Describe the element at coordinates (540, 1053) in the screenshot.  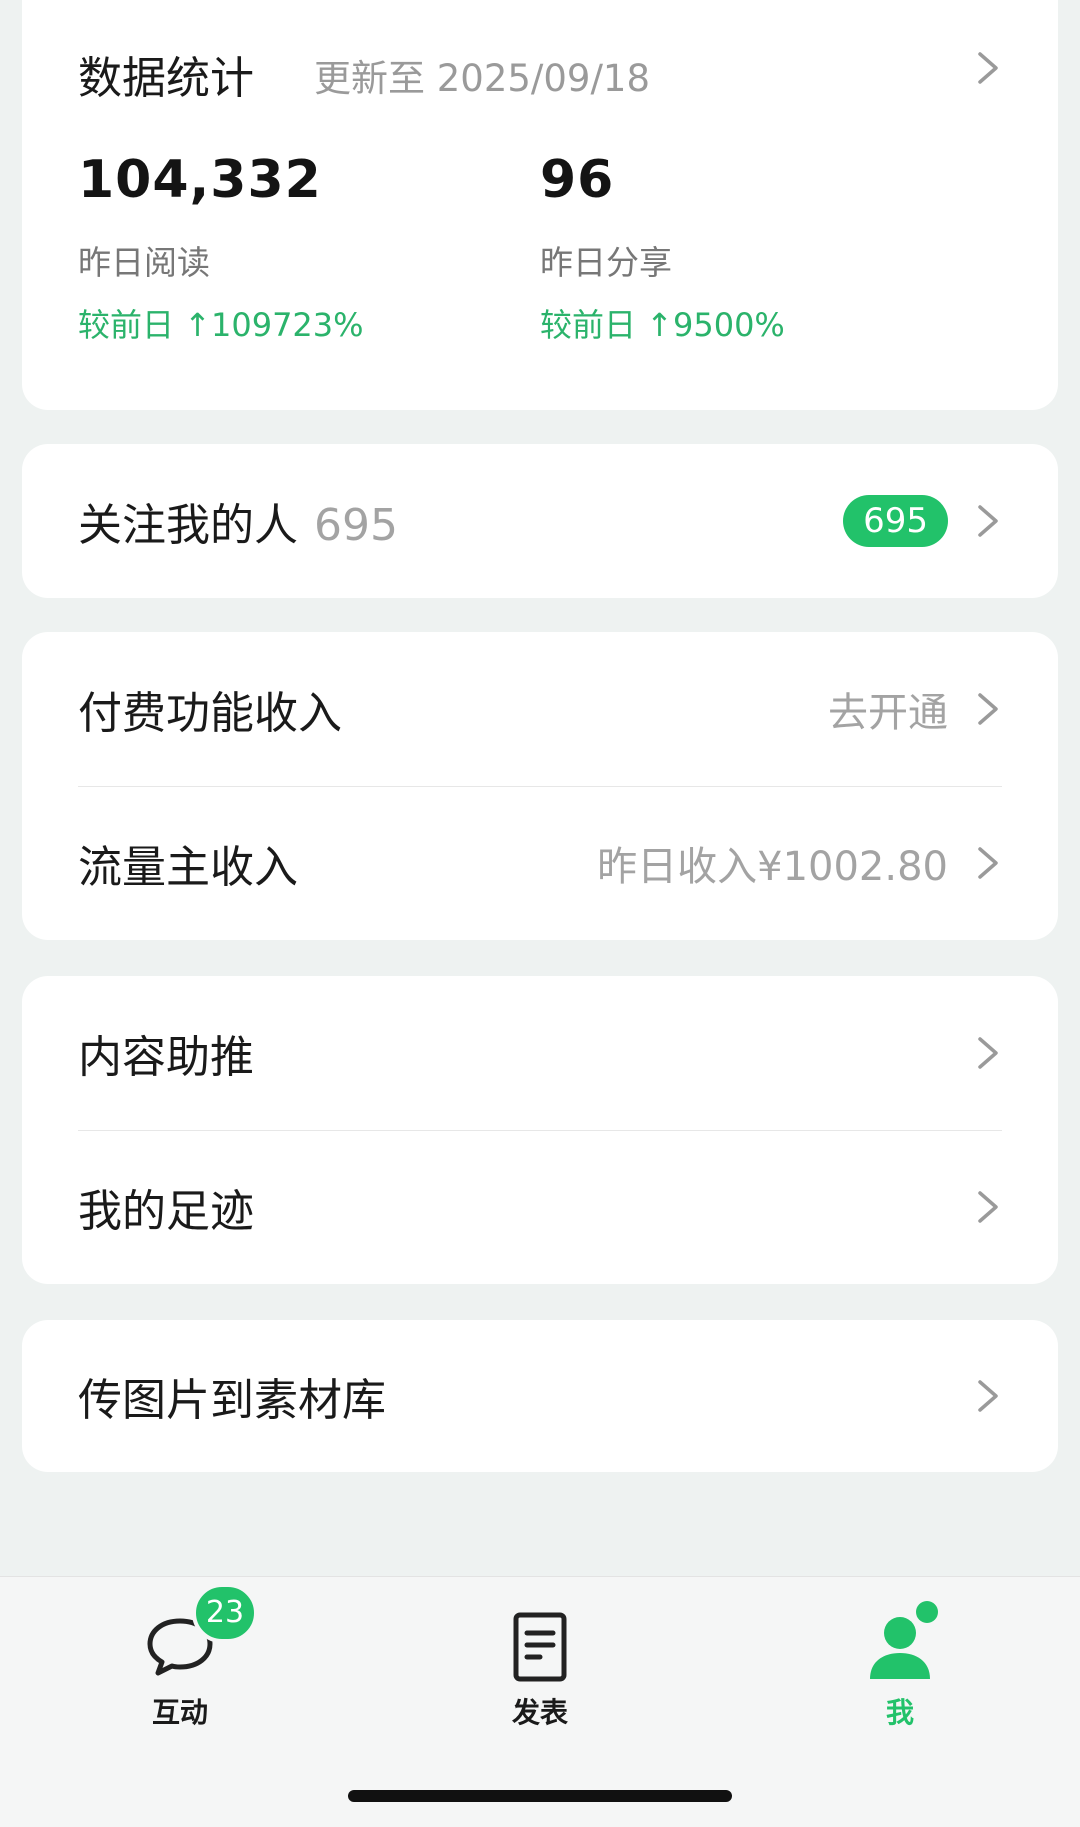
I see `promote-row: 内容助推` at that location.